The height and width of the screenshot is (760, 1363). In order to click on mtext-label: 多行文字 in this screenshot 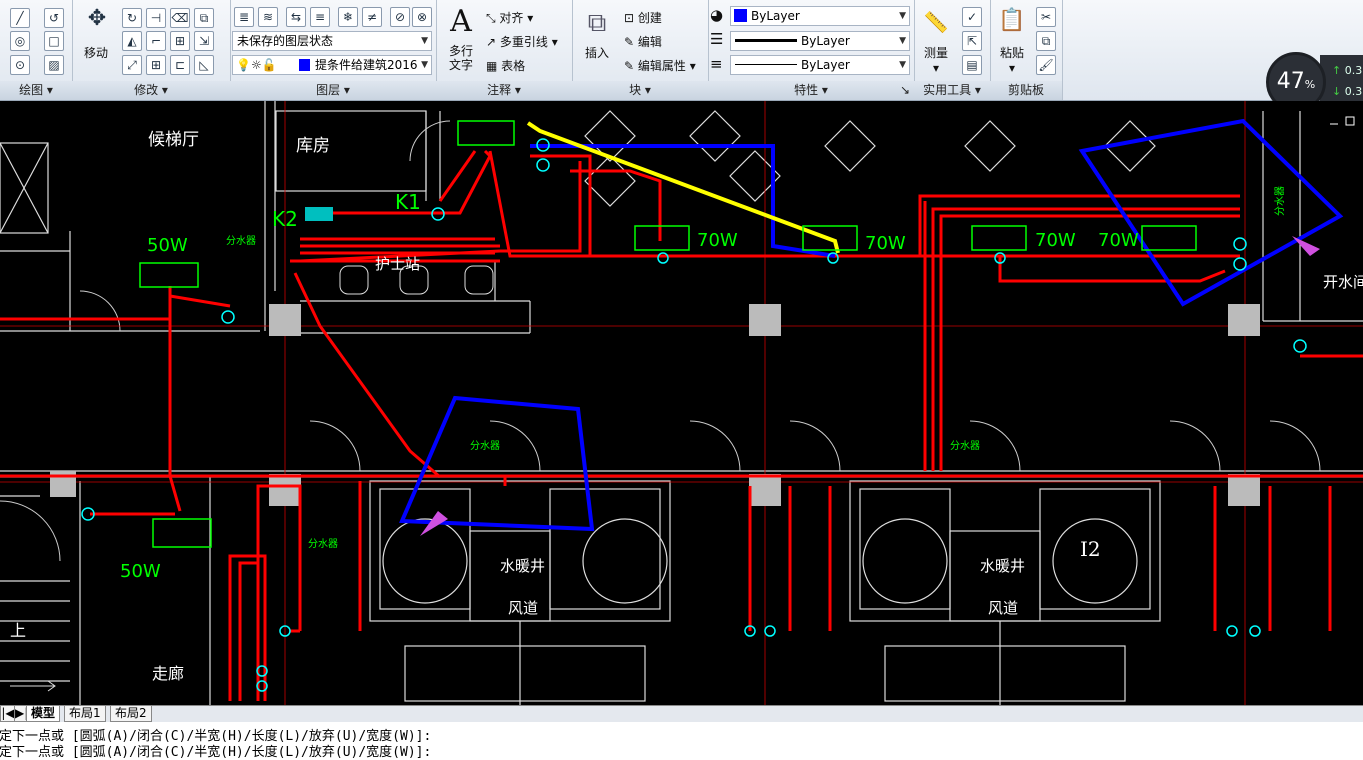, I will do `click(461, 58)`.